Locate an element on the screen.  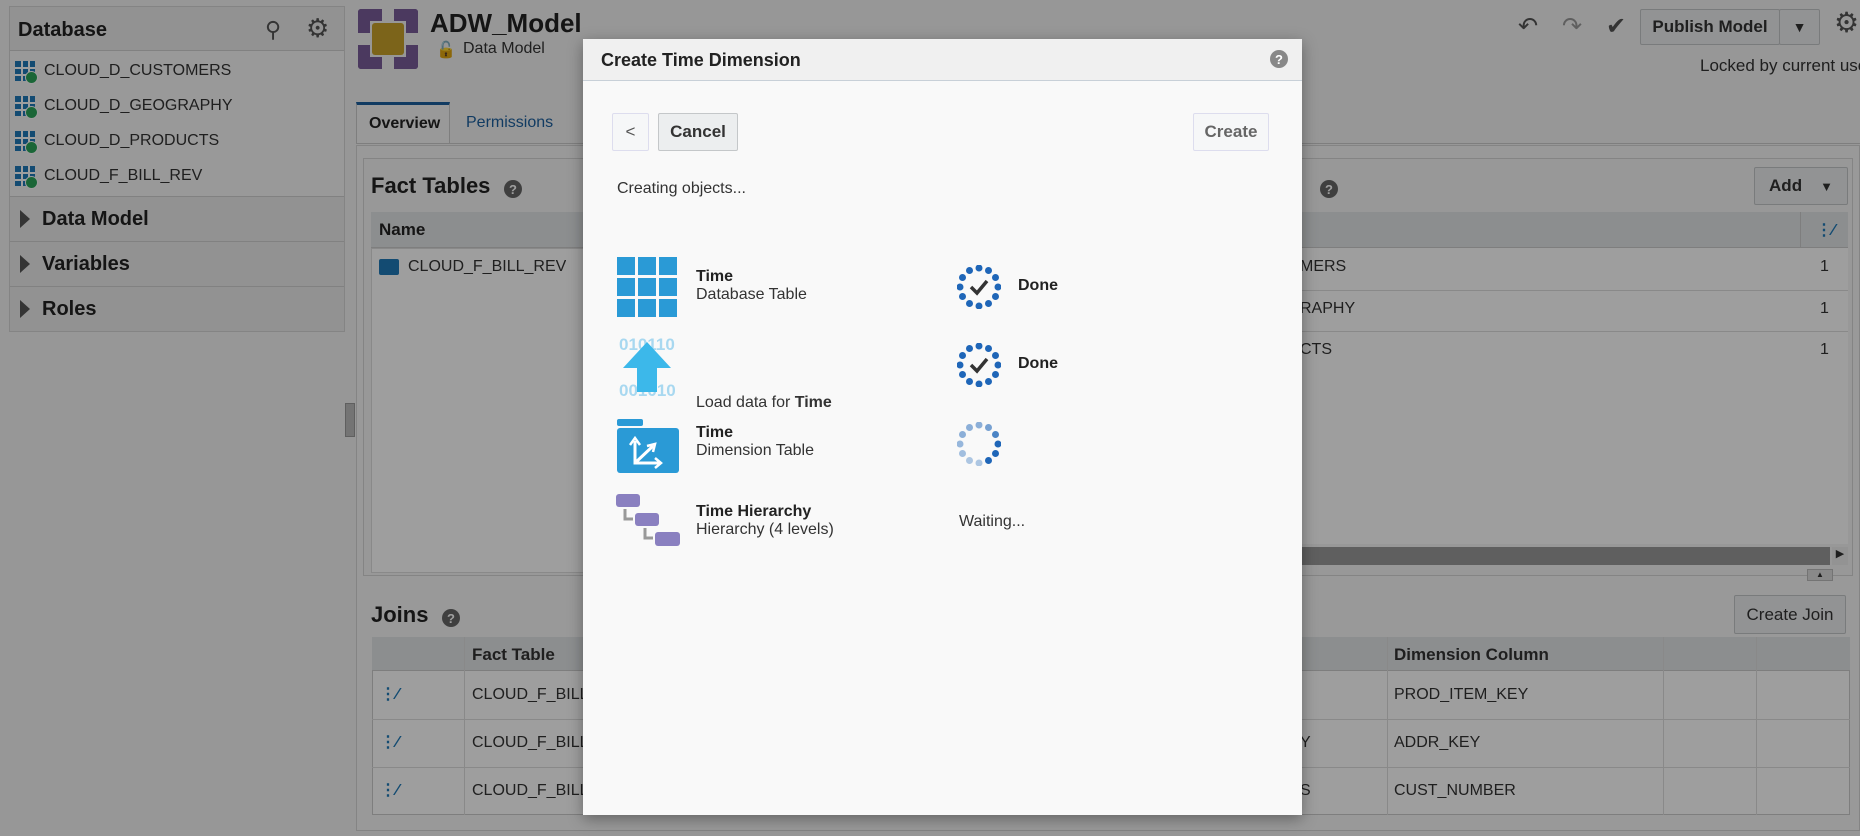
back-button: < is located at coordinates (630, 132).